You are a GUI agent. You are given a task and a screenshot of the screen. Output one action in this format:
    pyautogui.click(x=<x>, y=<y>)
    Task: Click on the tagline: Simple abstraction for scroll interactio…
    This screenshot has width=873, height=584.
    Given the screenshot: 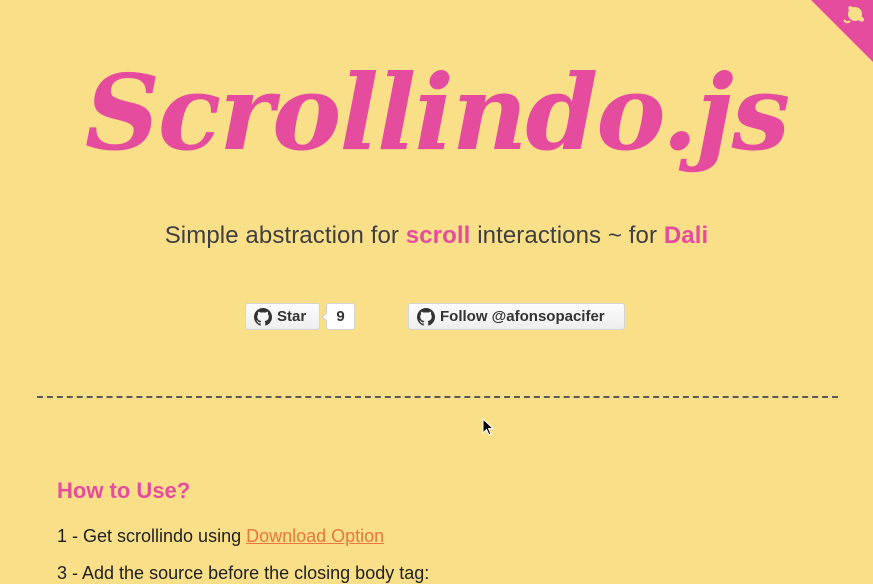 What is the action you would take?
    pyautogui.click(x=436, y=236)
    